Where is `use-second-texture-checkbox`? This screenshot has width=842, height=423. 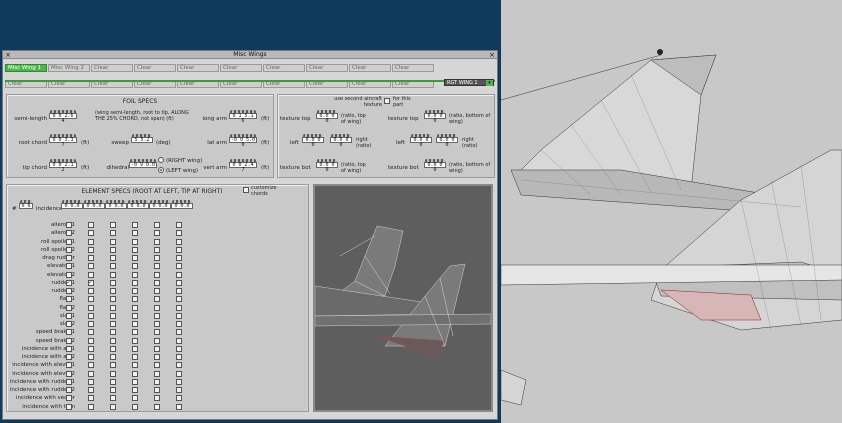
use-second-texture-checkbox is located at coordinates (387, 101).